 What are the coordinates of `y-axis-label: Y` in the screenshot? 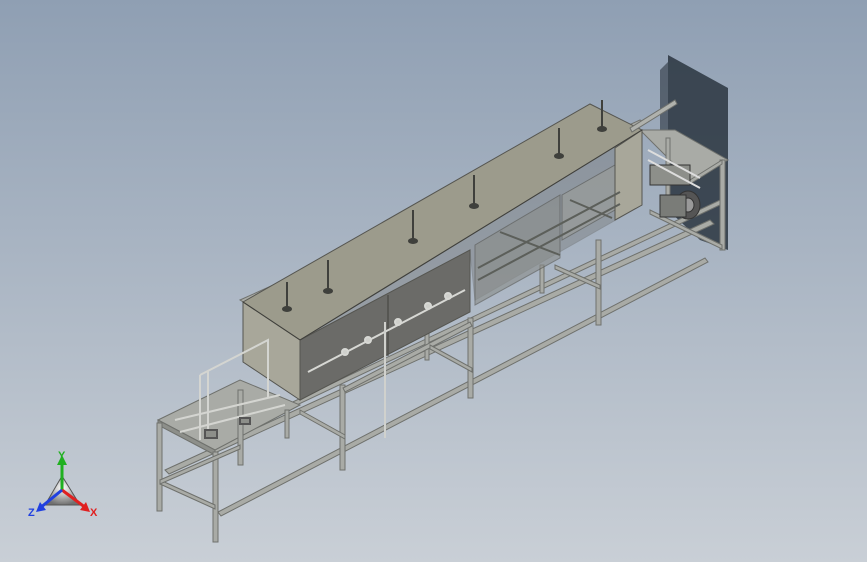 It's located at (62, 456).